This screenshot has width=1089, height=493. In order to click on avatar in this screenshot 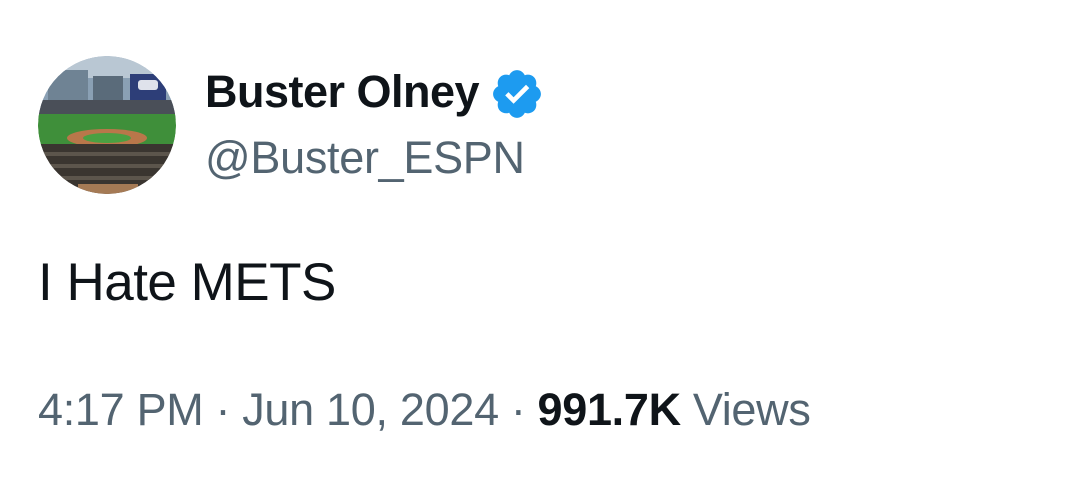, I will do `click(107, 125)`.